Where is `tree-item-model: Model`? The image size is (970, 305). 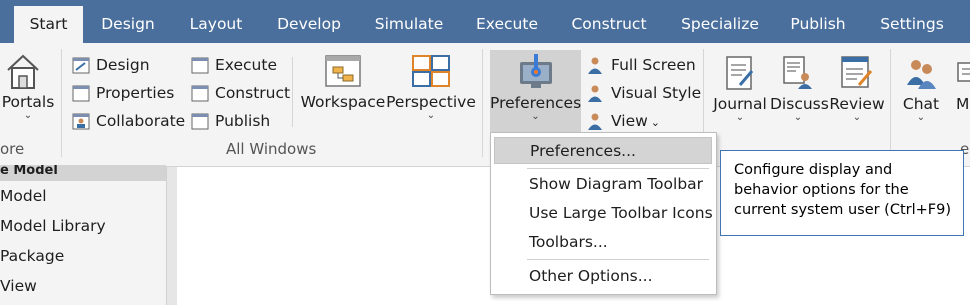
tree-item-model: Model is located at coordinates (23, 196).